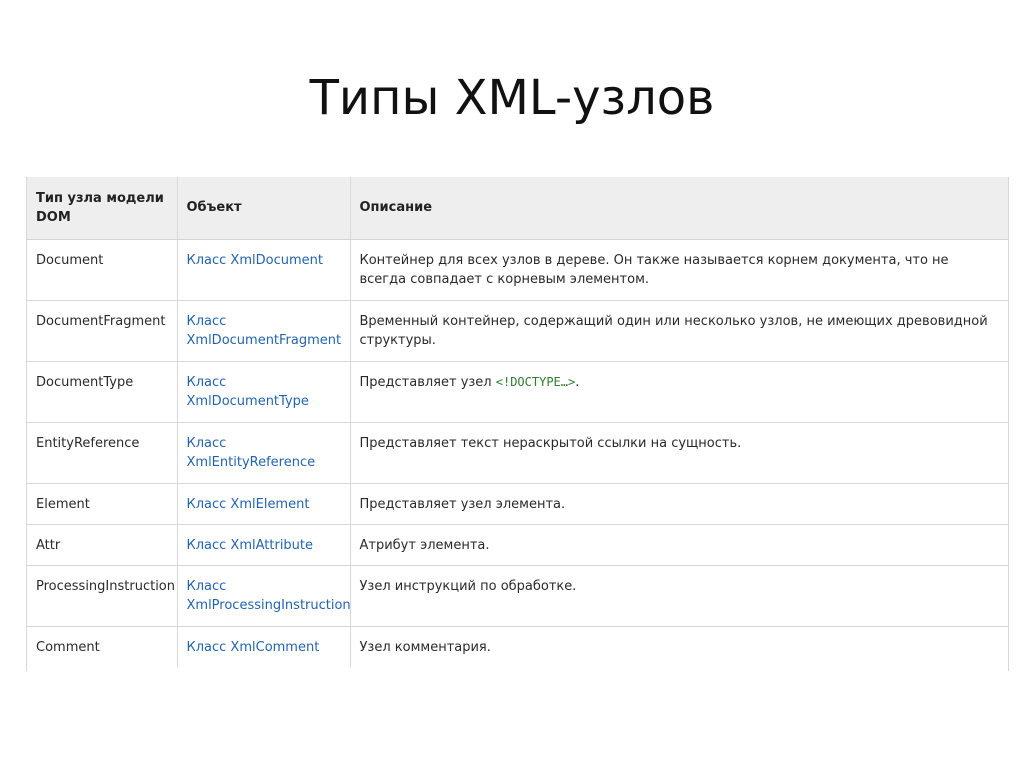 The height and width of the screenshot is (768, 1024). What do you see at coordinates (679, 545) in the screenshot?
I see `cell-description: Атрибут элемента.` at bounding box center [679, 545].